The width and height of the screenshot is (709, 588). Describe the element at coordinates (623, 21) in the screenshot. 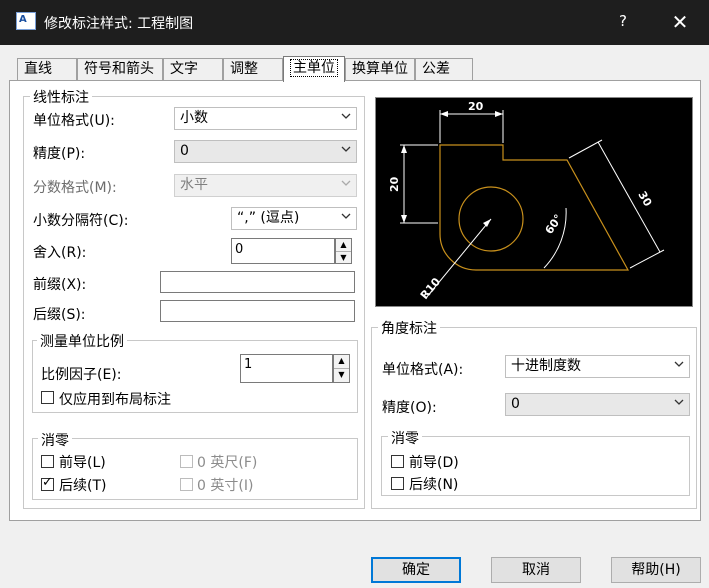

I see `help-icon: ?` at that location.